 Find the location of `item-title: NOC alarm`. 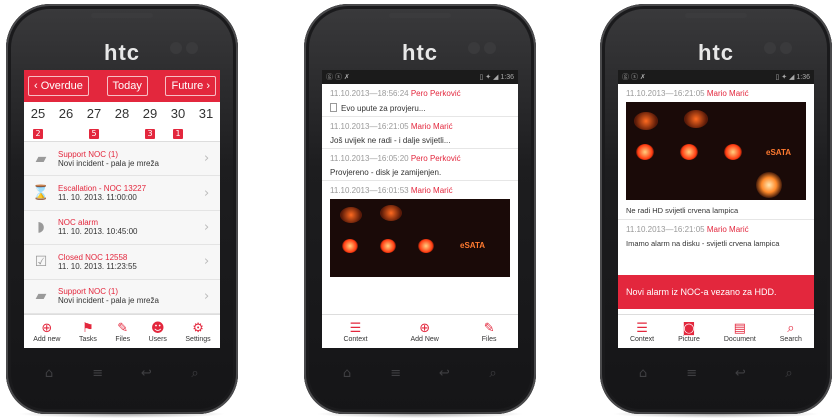

item-title: NOC alarm is located at coordinates (78, 223).